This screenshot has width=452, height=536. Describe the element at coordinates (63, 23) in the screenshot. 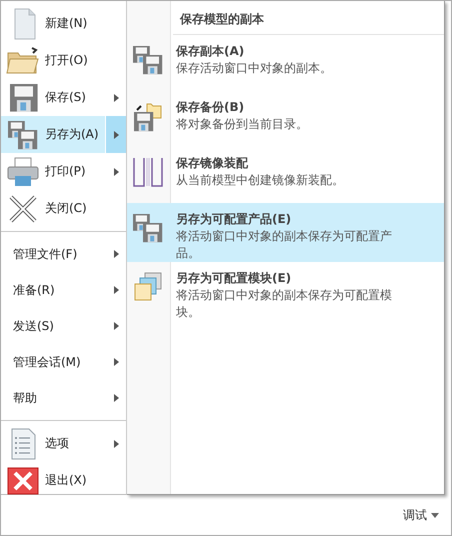

I see `menu-item: 新建(N)` at that location.